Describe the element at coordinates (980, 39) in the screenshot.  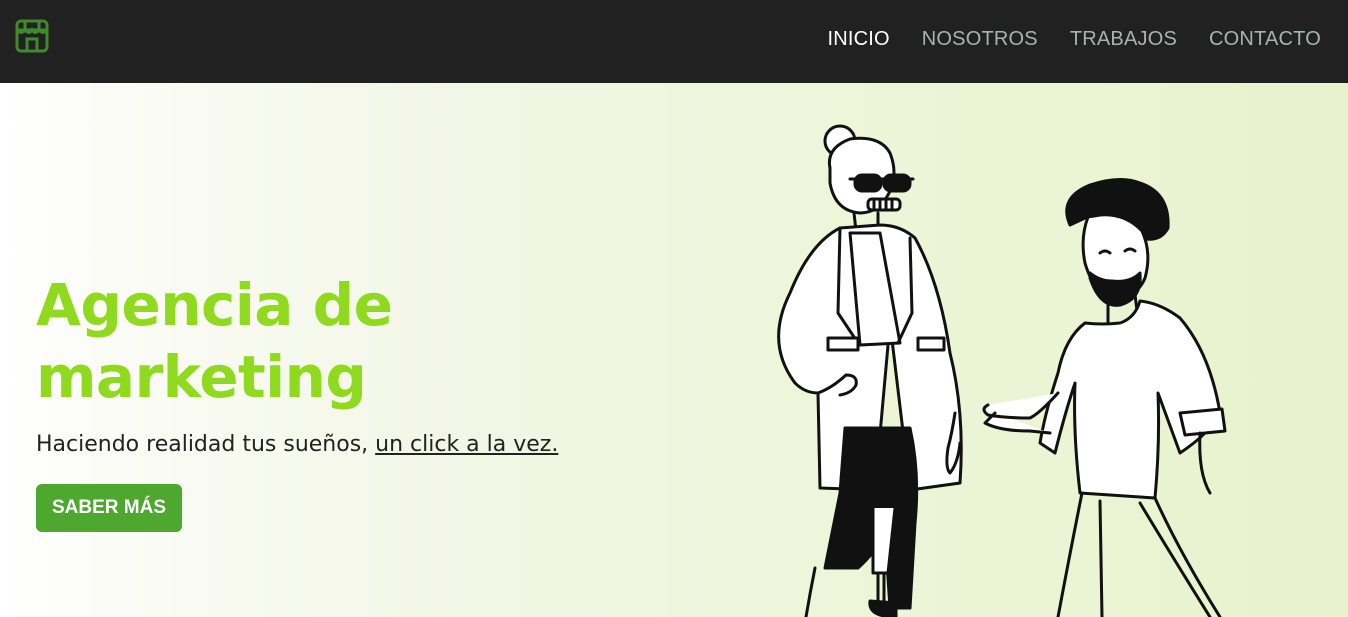
I see `nav-link-nosotros: NOSOTROS` at that location.